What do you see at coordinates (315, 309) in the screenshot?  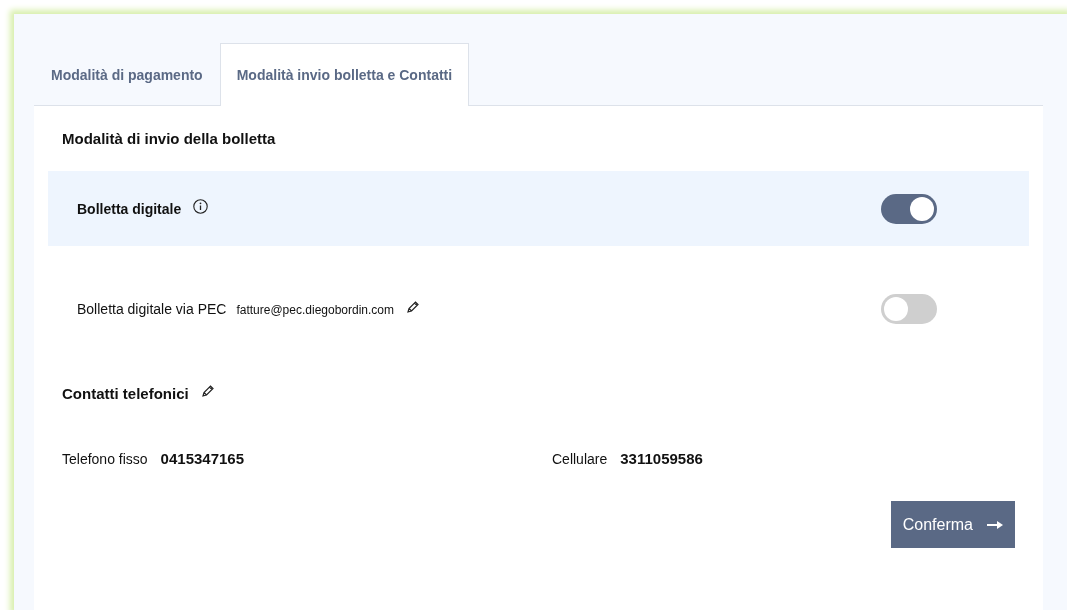 I see `email-address: fatture@pec.diegobordin.com` at bounding box center [315, 309].